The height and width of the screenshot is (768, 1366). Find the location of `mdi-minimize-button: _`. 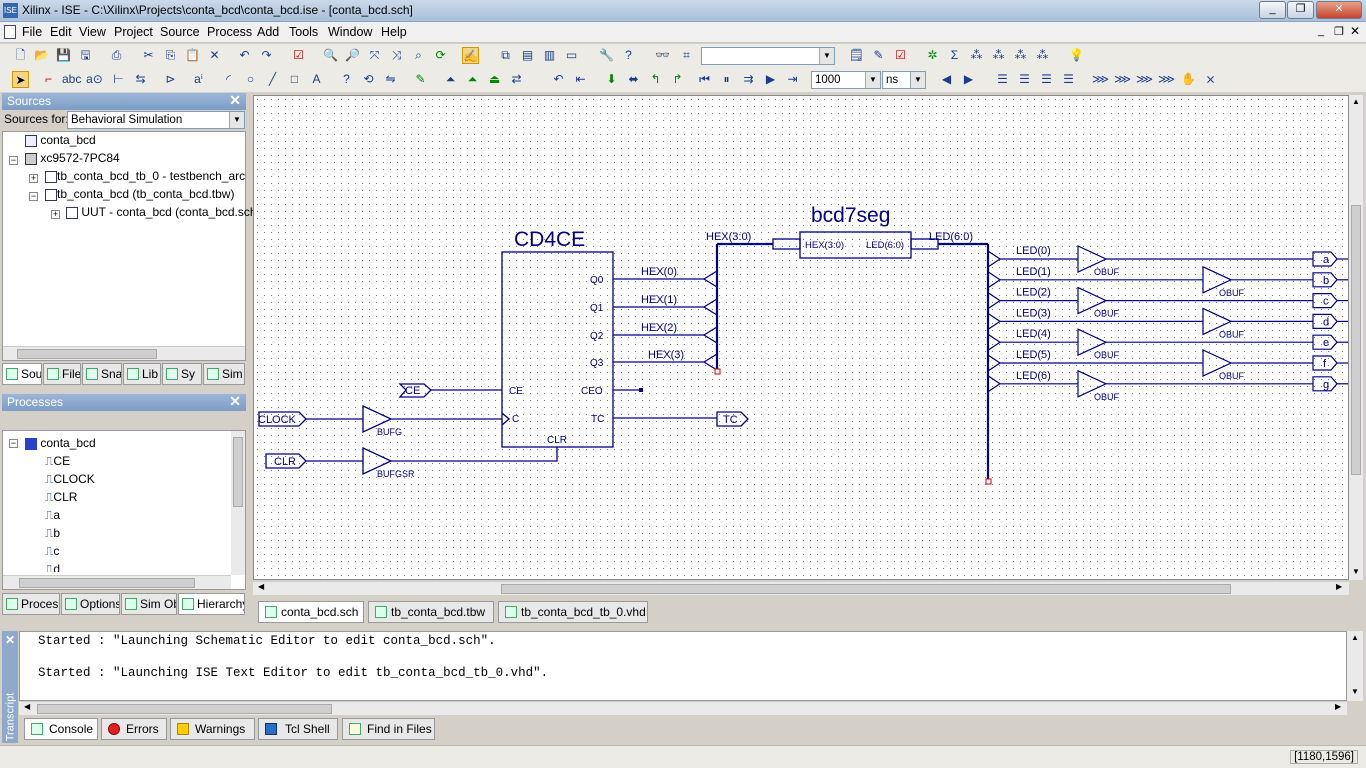

mdi-minimize-button: _ is located at coordinates (1321, 31).